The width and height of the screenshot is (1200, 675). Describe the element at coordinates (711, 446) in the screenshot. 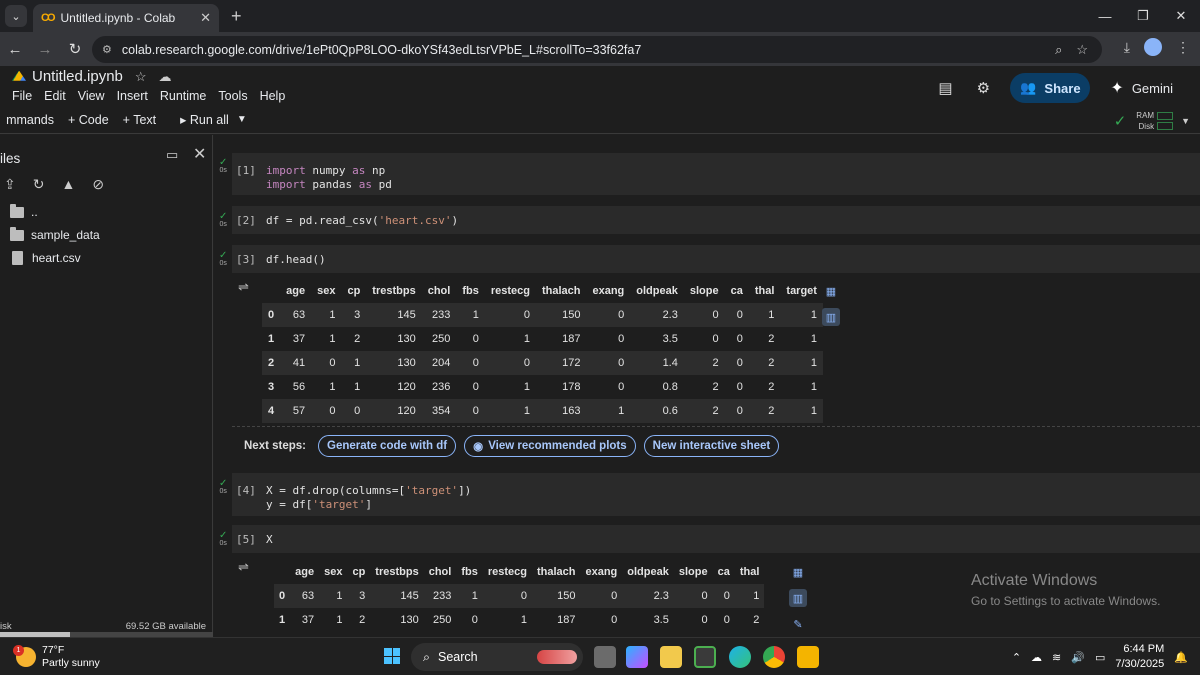

I see `new-interactive-sheet-button: New interactive sheet` at that location.